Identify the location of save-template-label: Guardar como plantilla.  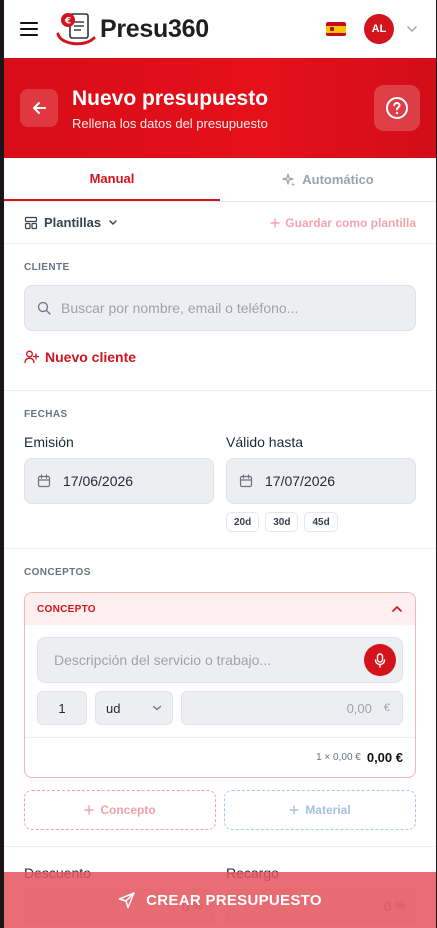
(350, 222).